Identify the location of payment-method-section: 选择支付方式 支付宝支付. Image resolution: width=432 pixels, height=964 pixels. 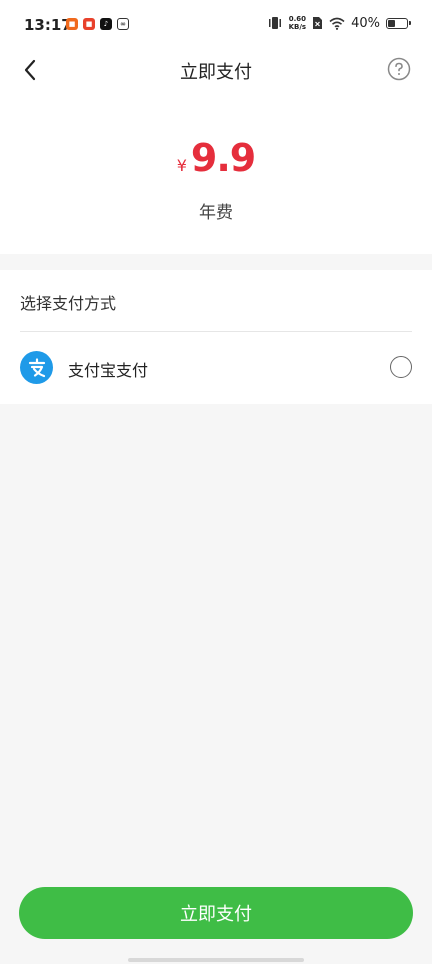
(216, 337).